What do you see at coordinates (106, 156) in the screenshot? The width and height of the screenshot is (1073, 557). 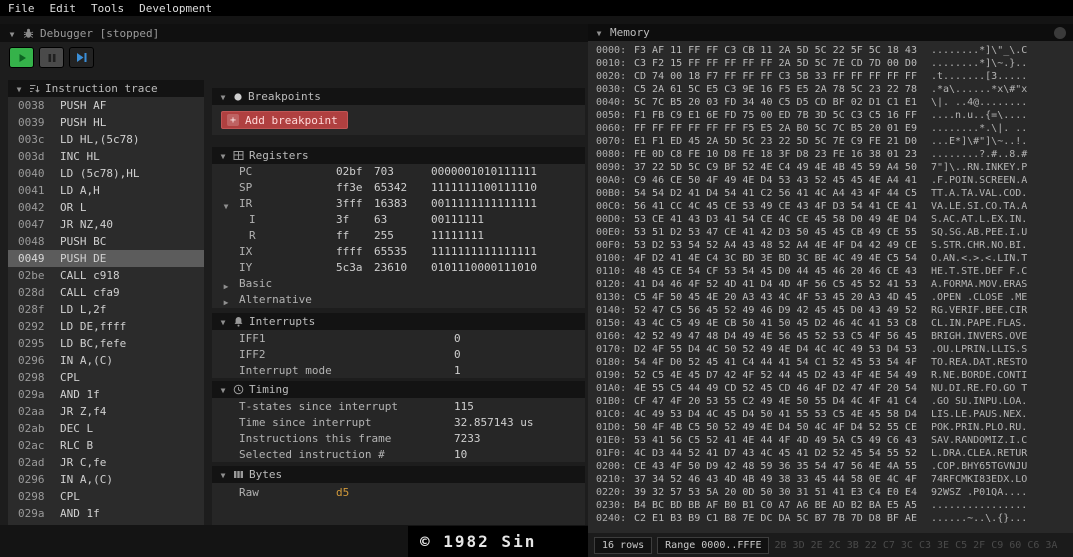 I see `trace-row: 003d INC HL` at bounding box center [106, 156].